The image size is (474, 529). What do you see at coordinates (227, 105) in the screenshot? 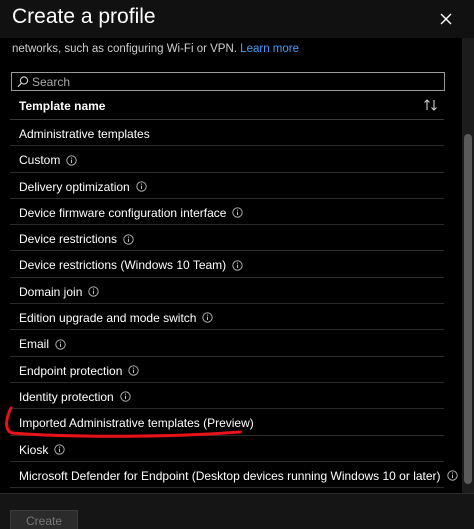
I see `column-header-template-name: Template name` at bounding box center [227, 105].